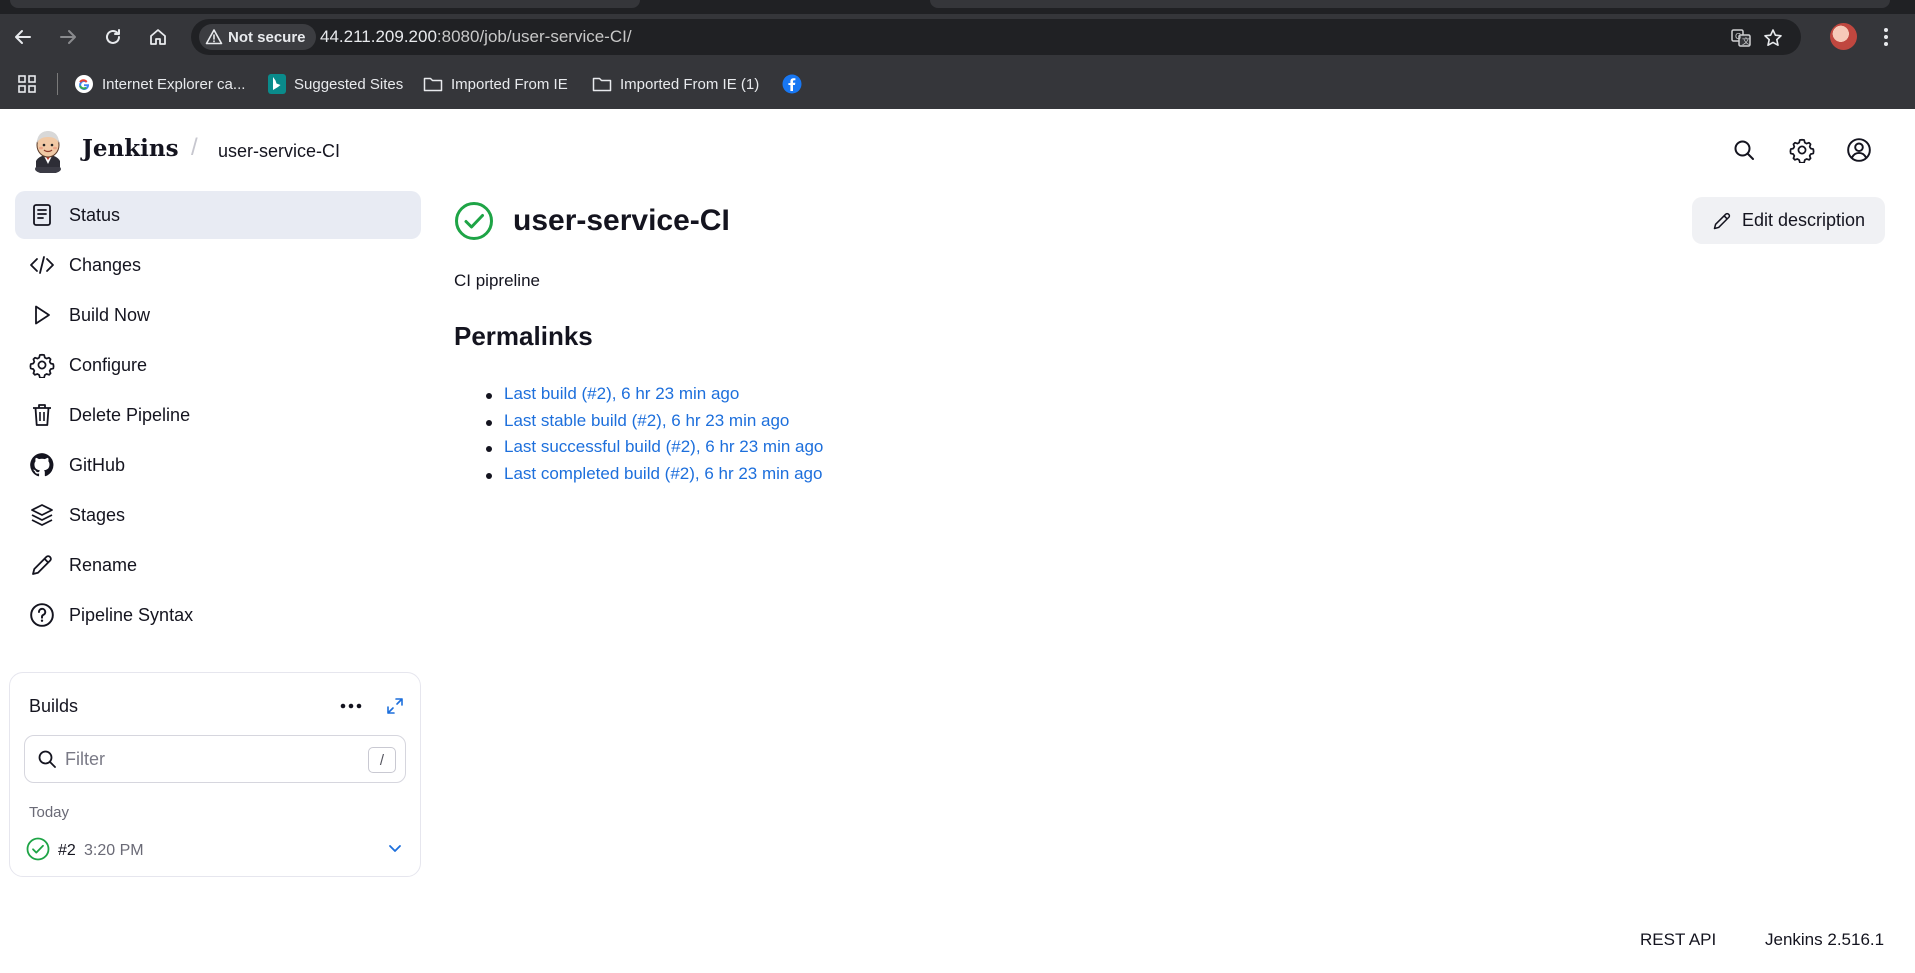 The image size is (1915, 973). I want to click on sidebar-item-build-now: Build Now, so click(218, 315).